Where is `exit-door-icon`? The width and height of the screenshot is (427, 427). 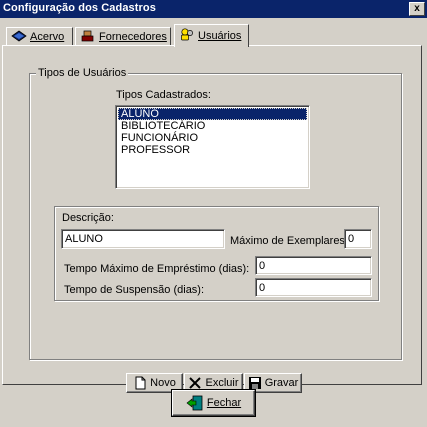 exit-door-icon is located at coordinates (195, 403).